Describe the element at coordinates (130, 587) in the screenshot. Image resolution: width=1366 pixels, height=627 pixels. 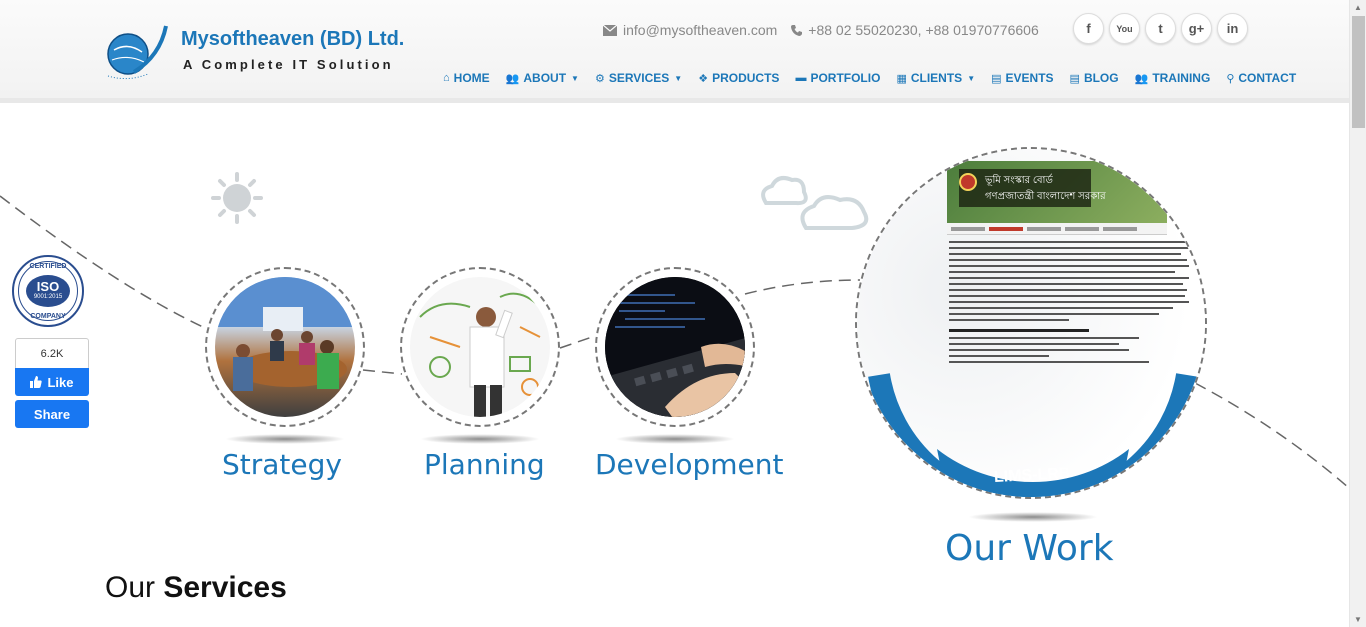
I see `services-heading-light: Our` at that location.